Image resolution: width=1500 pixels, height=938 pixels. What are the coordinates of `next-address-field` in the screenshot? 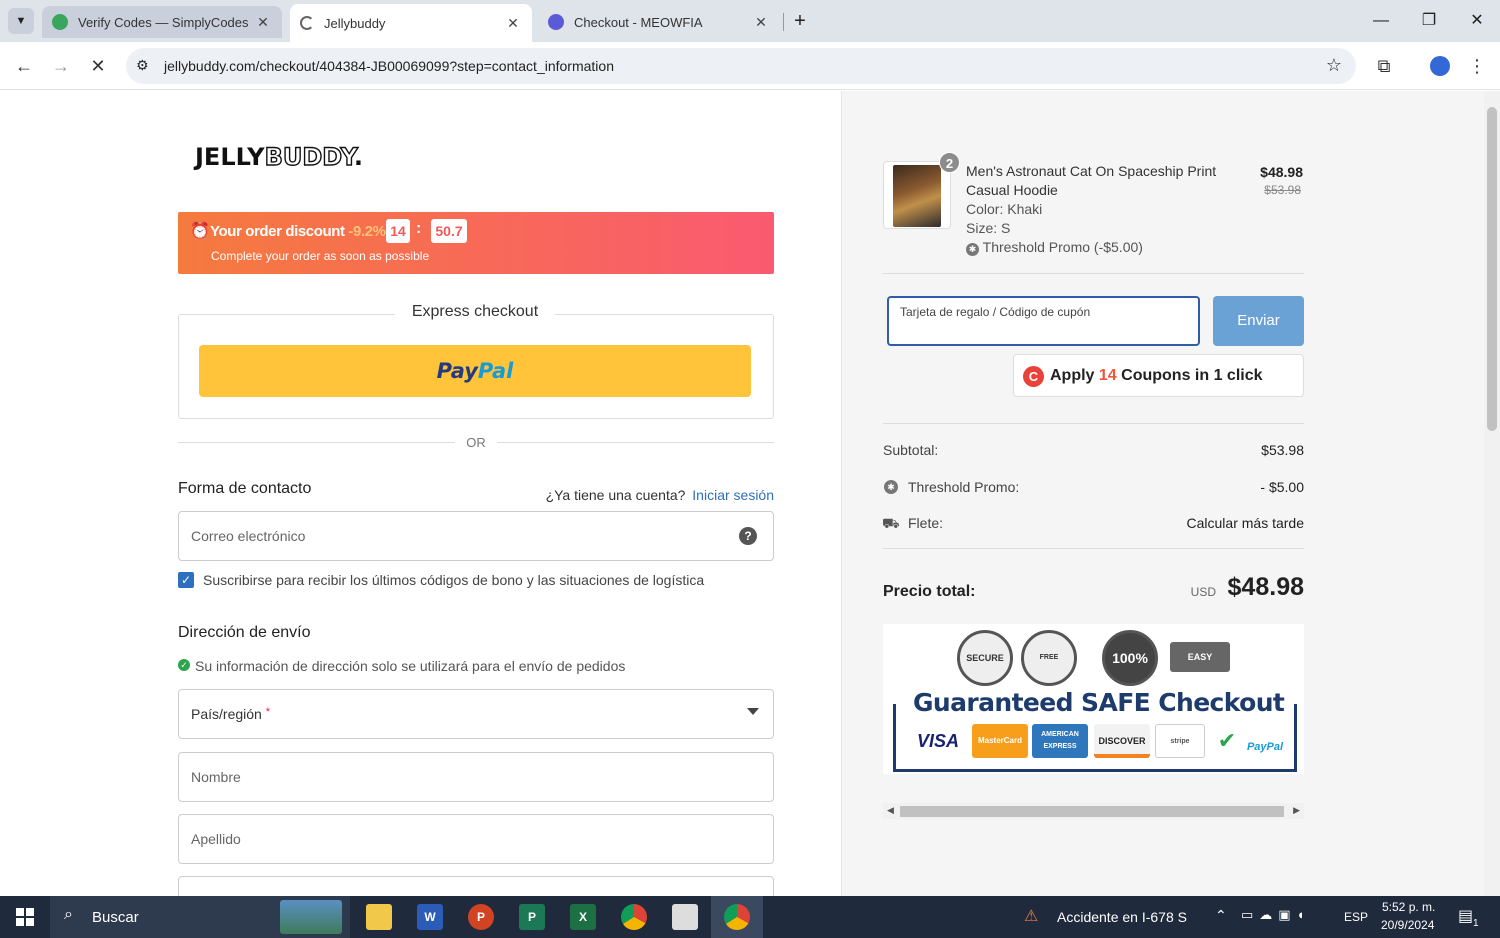 It's located at (476, 886).